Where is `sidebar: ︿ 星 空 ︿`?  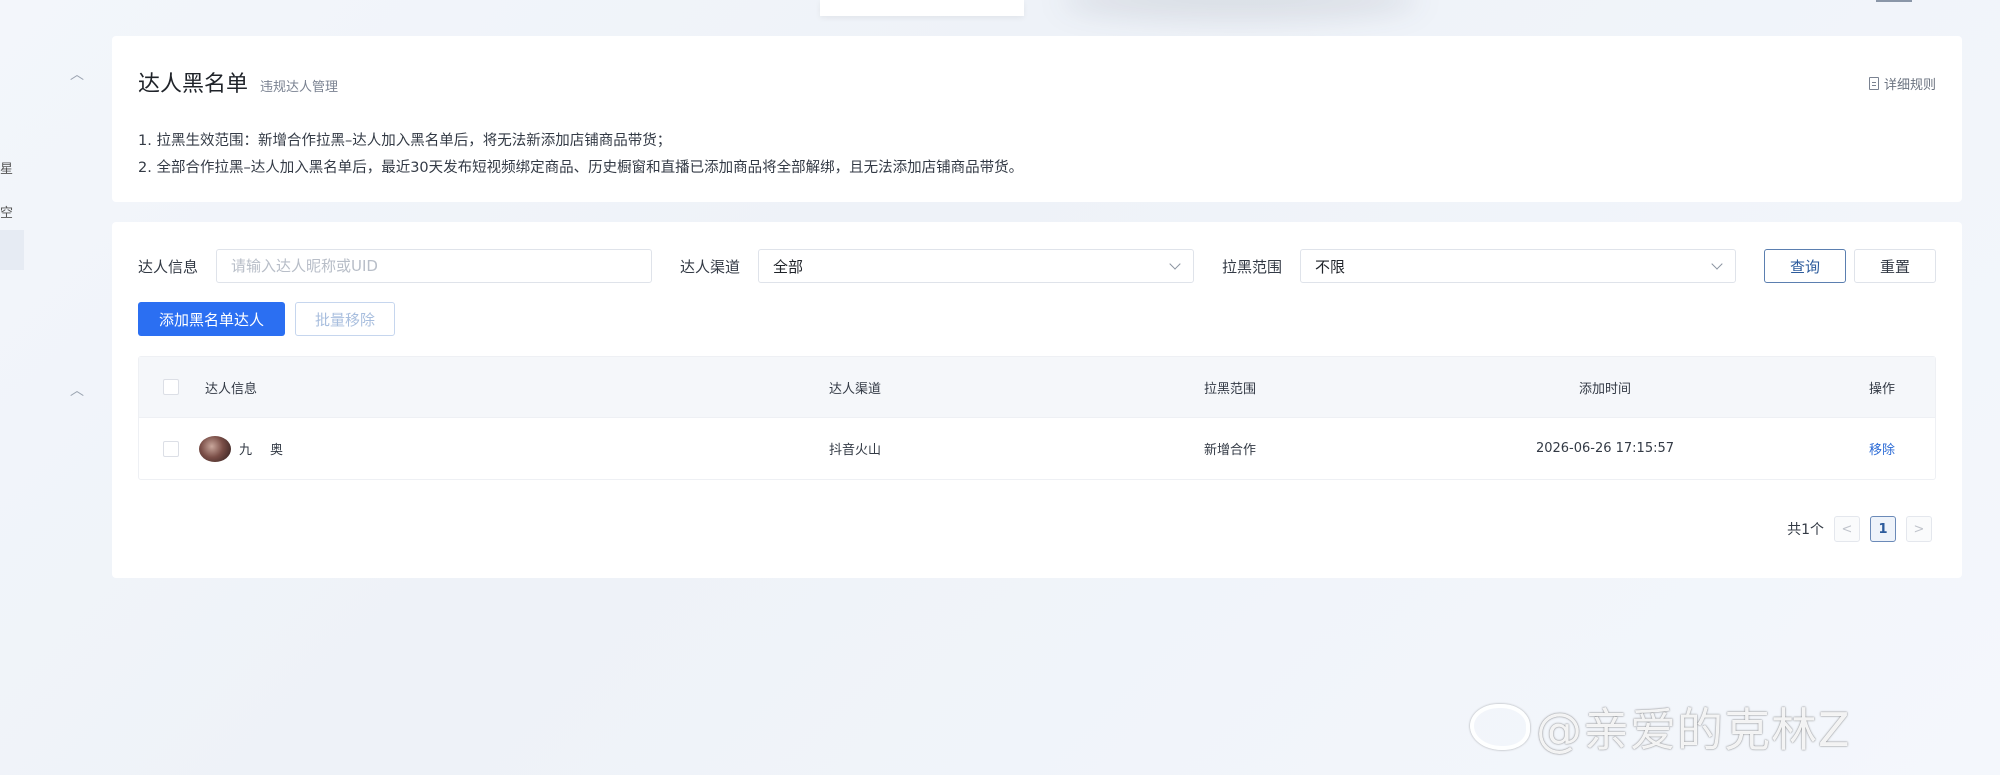
sidebar: ︿ 星 空 ︿ is located at coordinates (55, 387).